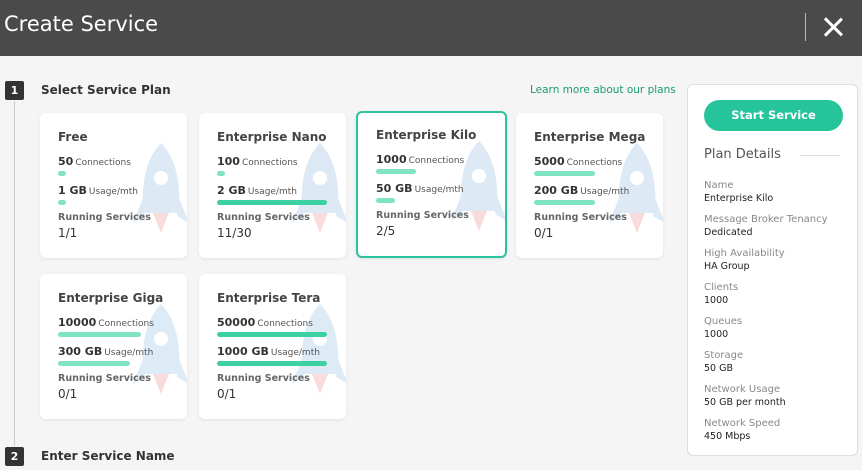 The image size is (862, 470). Describe the element at coordinates (426, 135) in the screenshot. I see `plan-name: Enterprise Kilo` at that location.